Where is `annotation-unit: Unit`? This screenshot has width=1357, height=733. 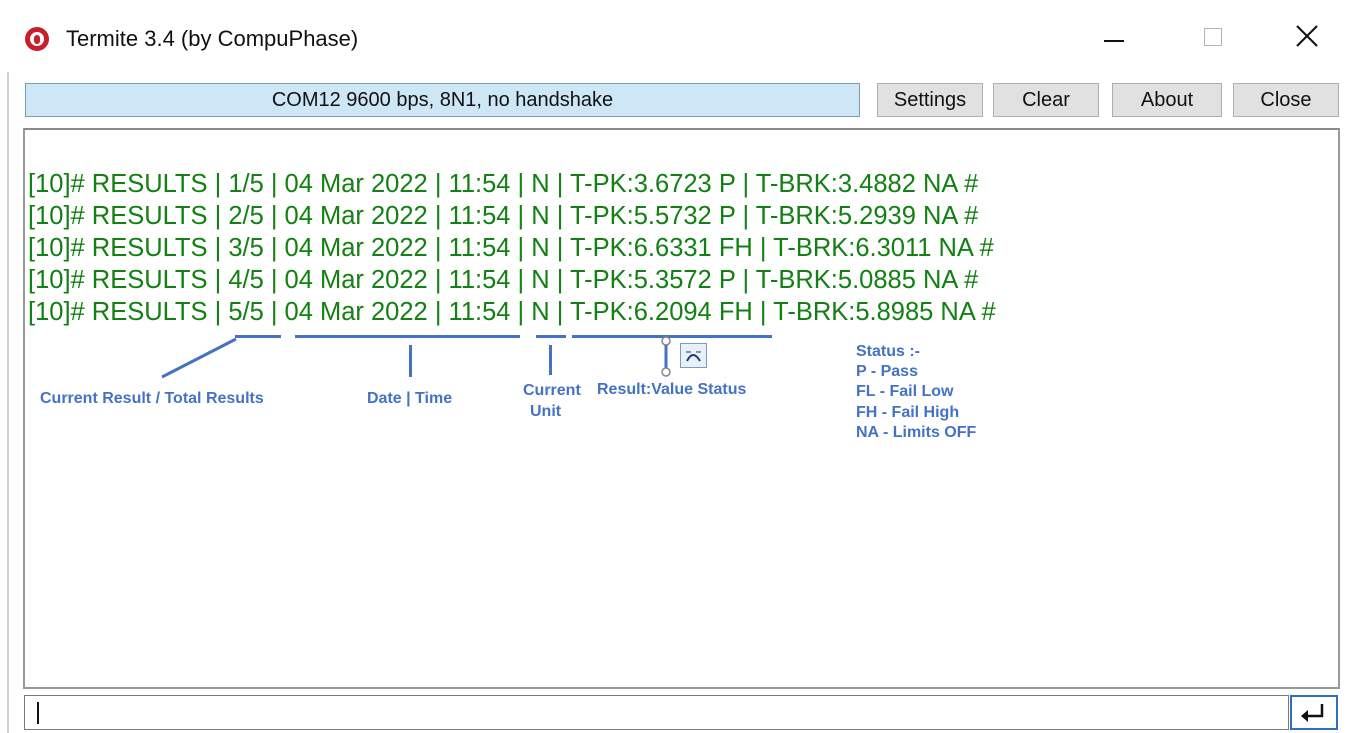
annotation-unit: Unit is located at coordinates (546, 411).